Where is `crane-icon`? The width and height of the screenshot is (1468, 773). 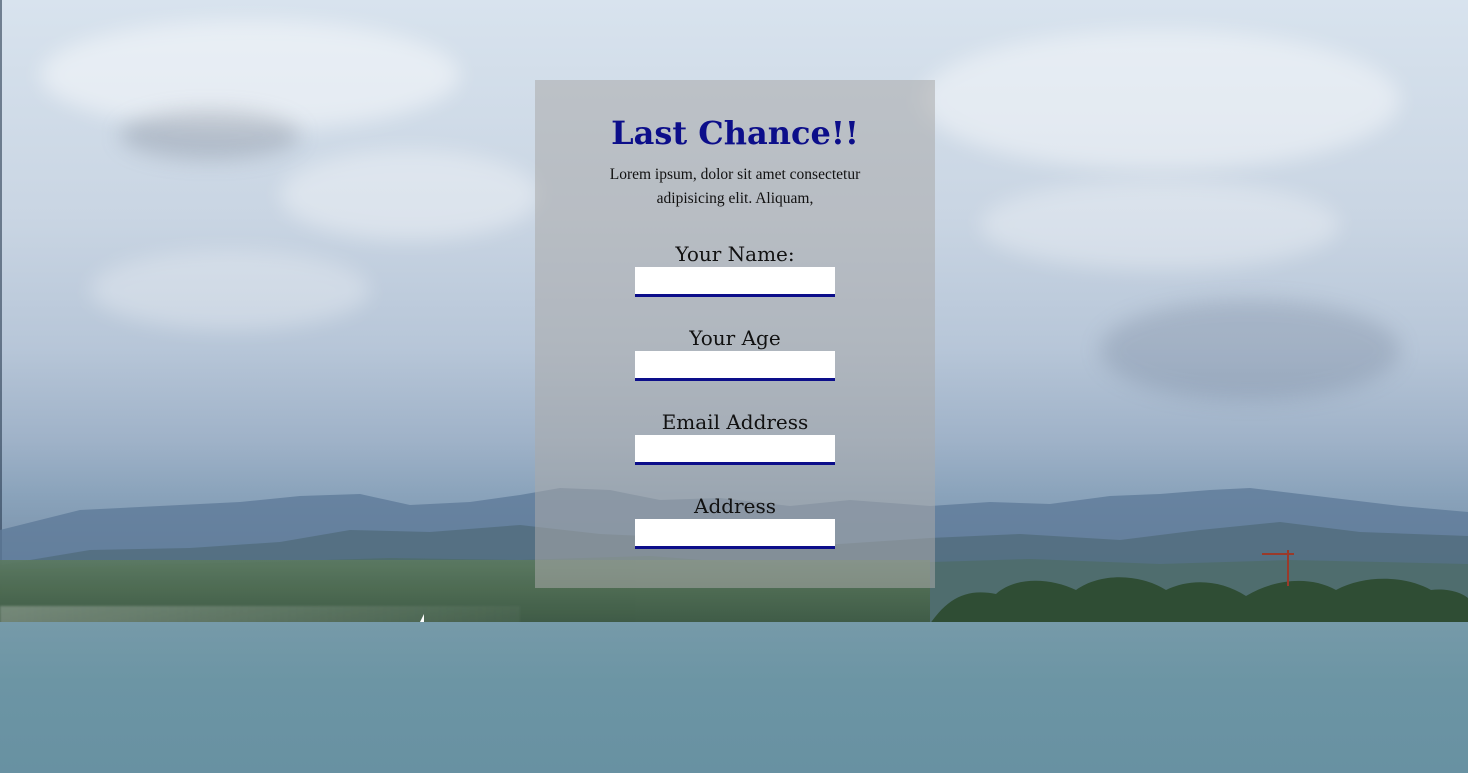 crane-icon is located at coordinates (1278, 568).